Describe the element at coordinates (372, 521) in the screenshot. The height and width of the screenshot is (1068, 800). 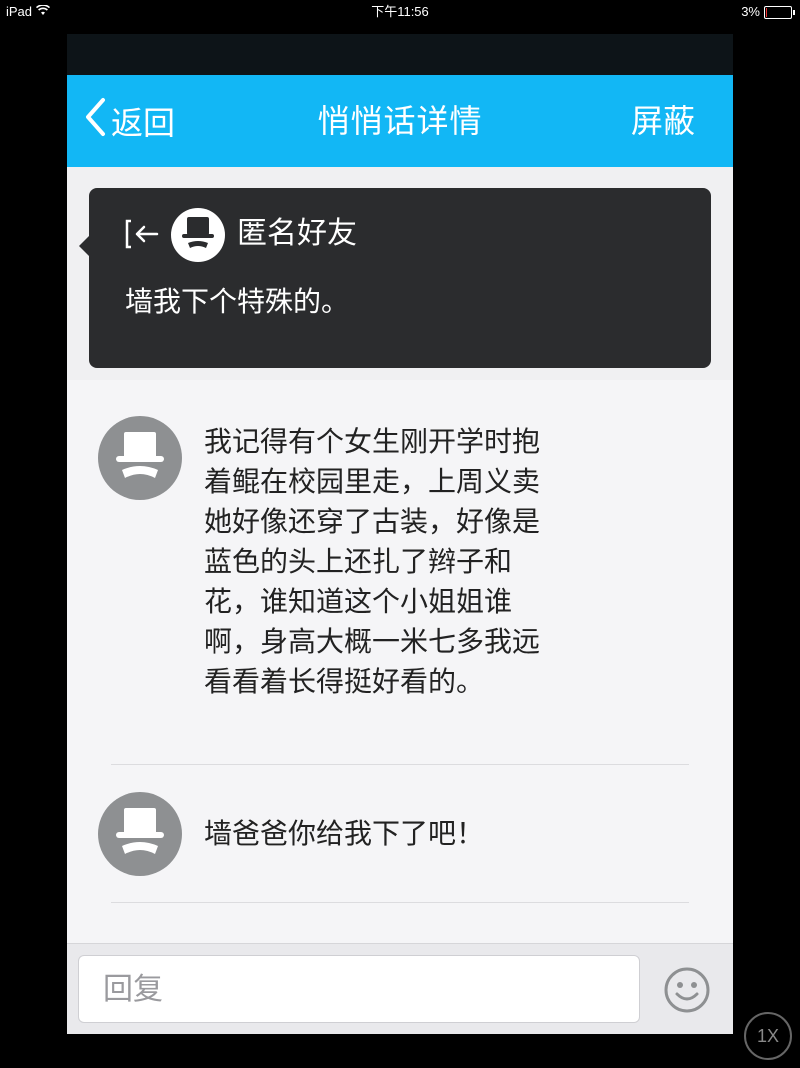
I see `reply-line: 她好像还穿了古装，好像是` at that location.